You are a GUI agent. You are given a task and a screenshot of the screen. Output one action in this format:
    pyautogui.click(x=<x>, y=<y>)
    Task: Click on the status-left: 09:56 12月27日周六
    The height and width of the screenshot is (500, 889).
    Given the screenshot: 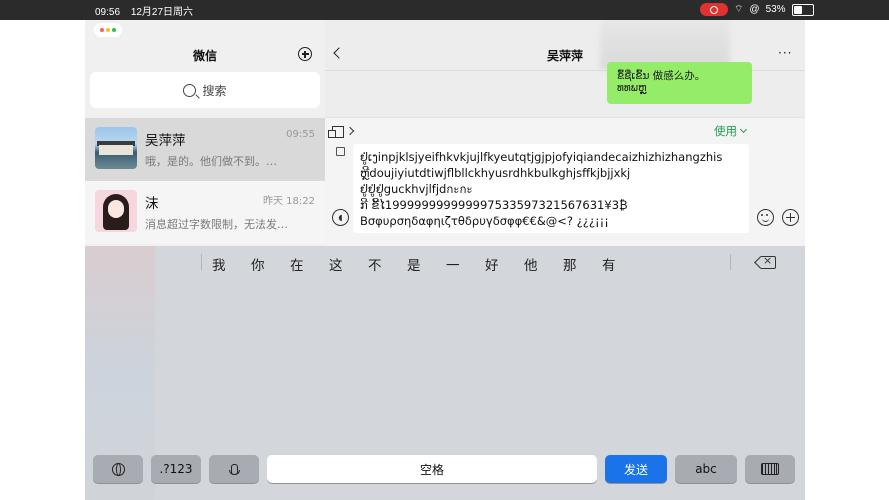 What is the action you would take?
    pyautogui.click(x=148, y=10)
    